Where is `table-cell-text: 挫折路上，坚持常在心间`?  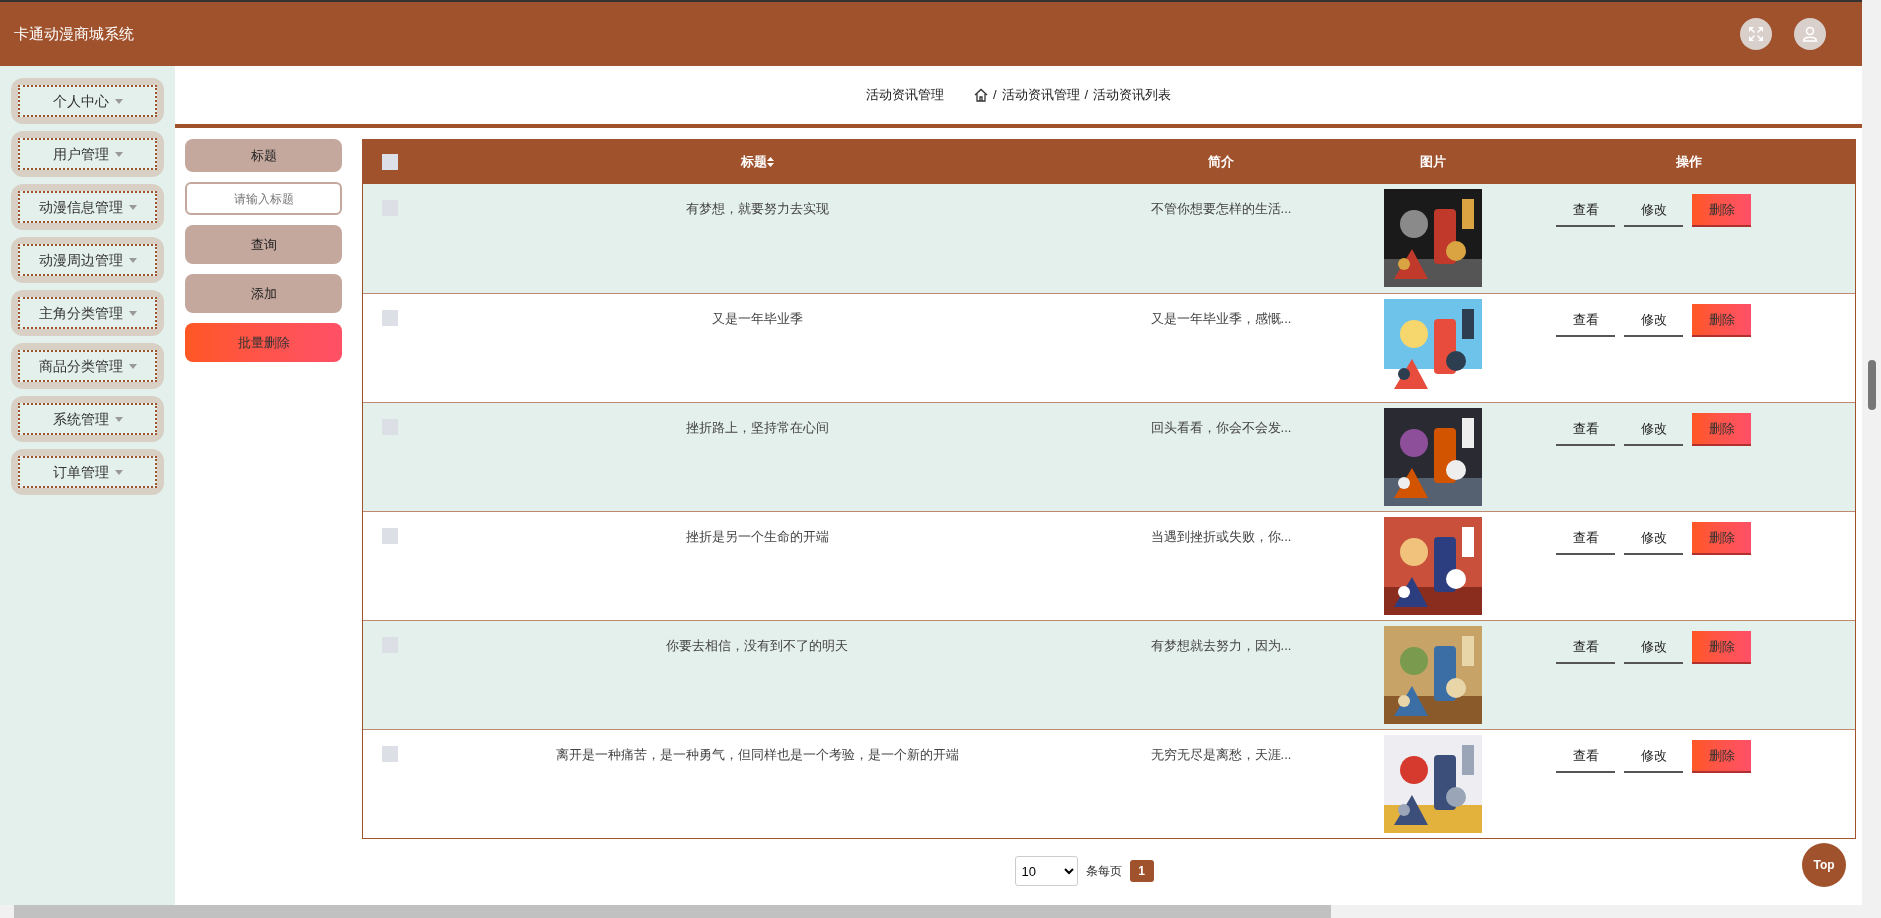 table-cell-text: 挫折路上，坚持常在心间 is located at coordinates (757, 428).